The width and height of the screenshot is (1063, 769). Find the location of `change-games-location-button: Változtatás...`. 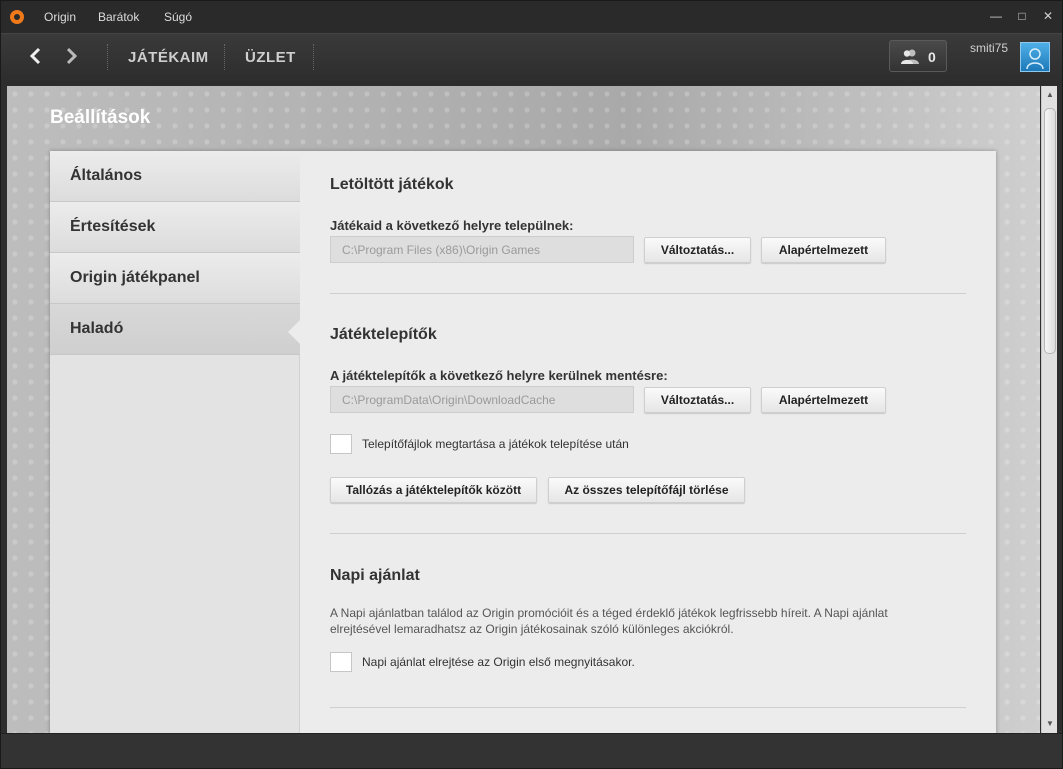

change-games-location-button: Változtatás... is located at coordinates (697, 250).